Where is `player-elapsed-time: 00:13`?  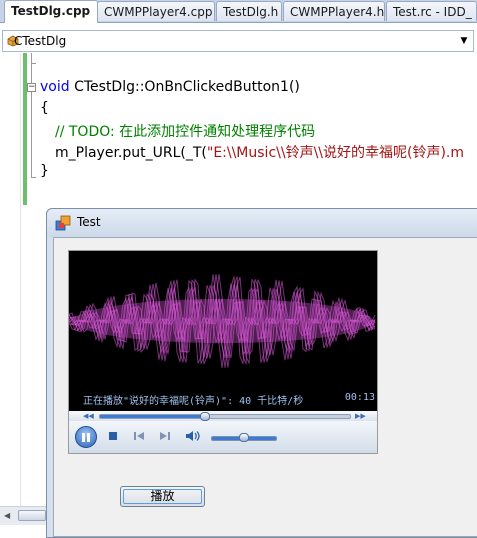
player-elapsed-time: 00:13 is located at coordinates (359, 397).